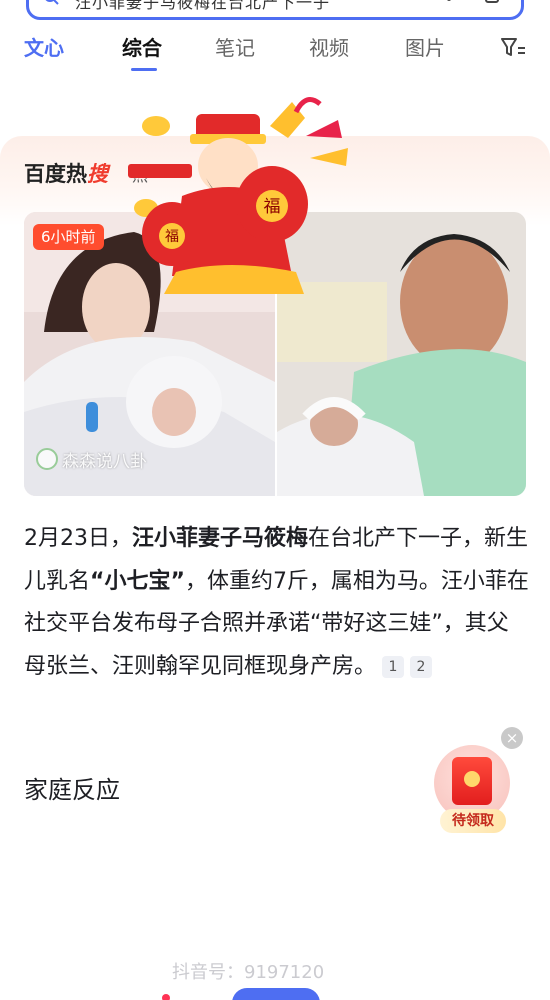 Image resolution: width=550 pixels, height=1000 pixels. Describe the element at coordinates (272, 207) in the screenshot. I see `fu-seal-large: 福` at that location.